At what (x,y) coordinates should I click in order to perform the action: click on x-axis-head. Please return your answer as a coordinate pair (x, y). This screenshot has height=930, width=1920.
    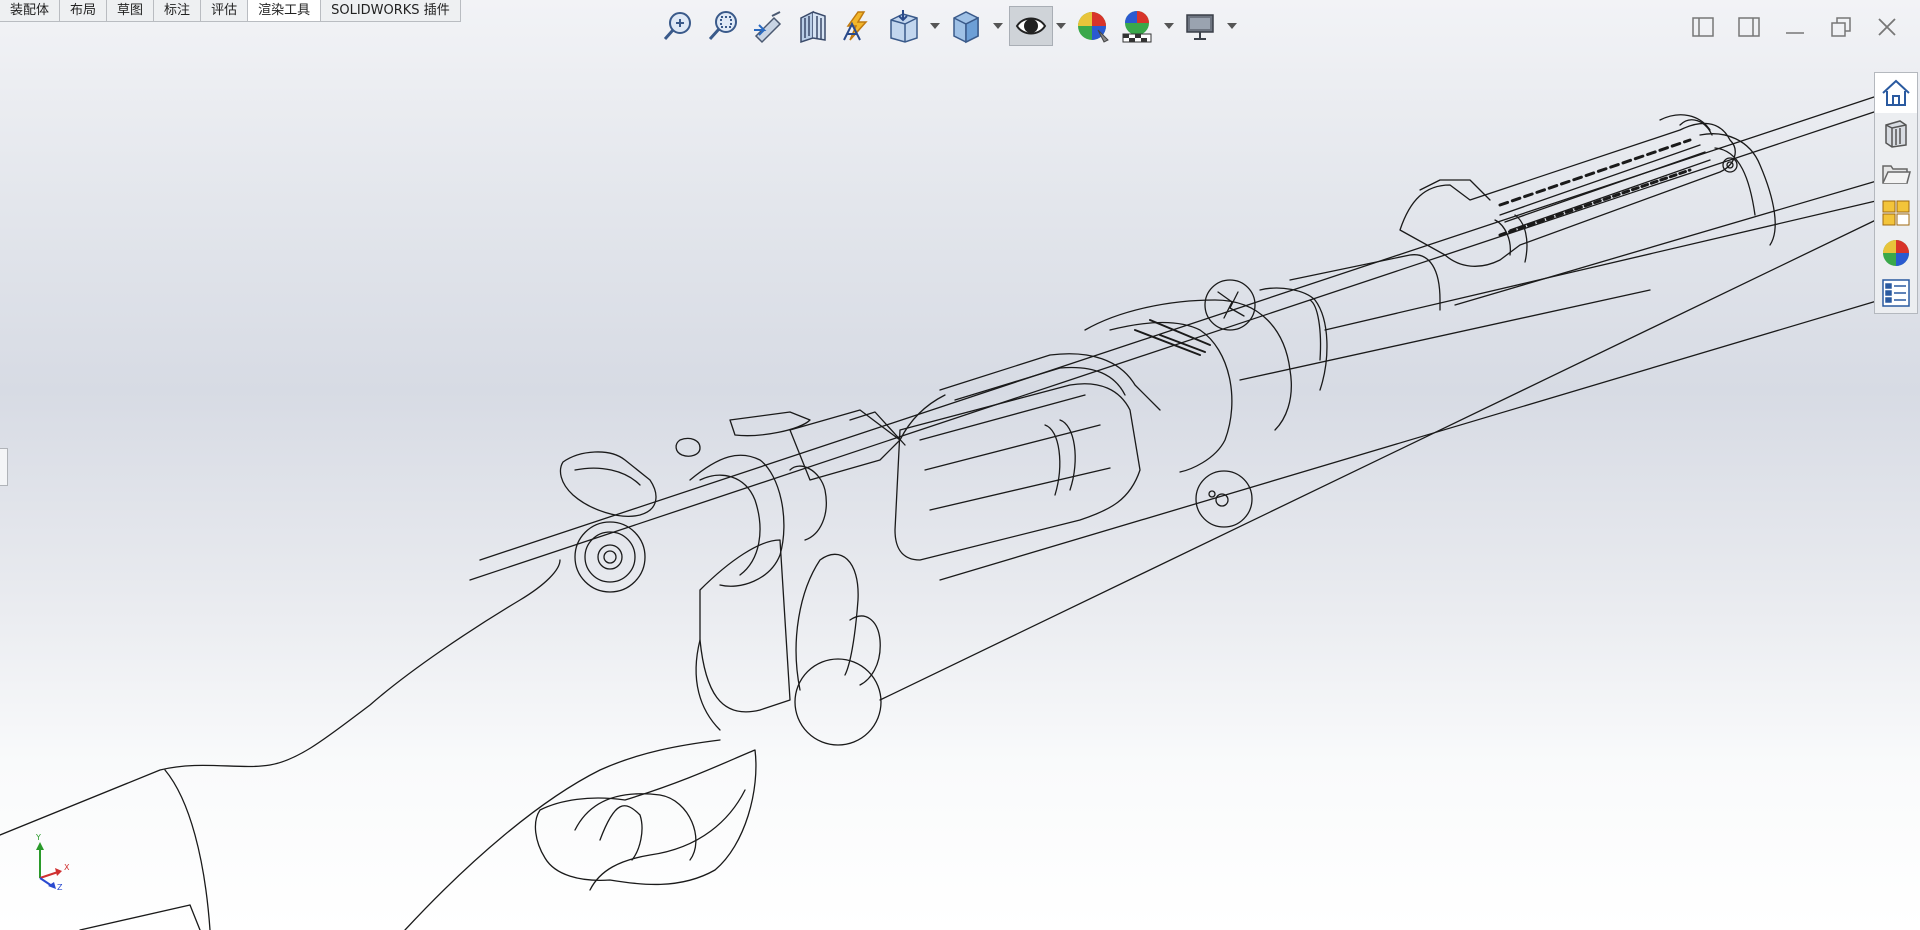
    Looking at the image, I should click on (58, 872).